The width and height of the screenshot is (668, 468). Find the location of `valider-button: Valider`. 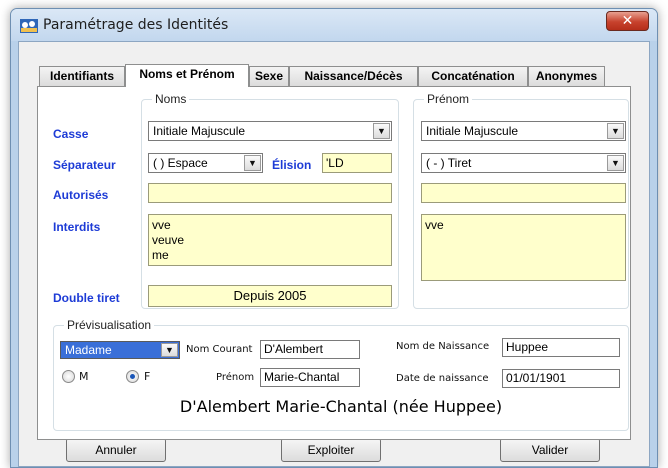

valider-button: Valider is located at coordinates (550, 450).